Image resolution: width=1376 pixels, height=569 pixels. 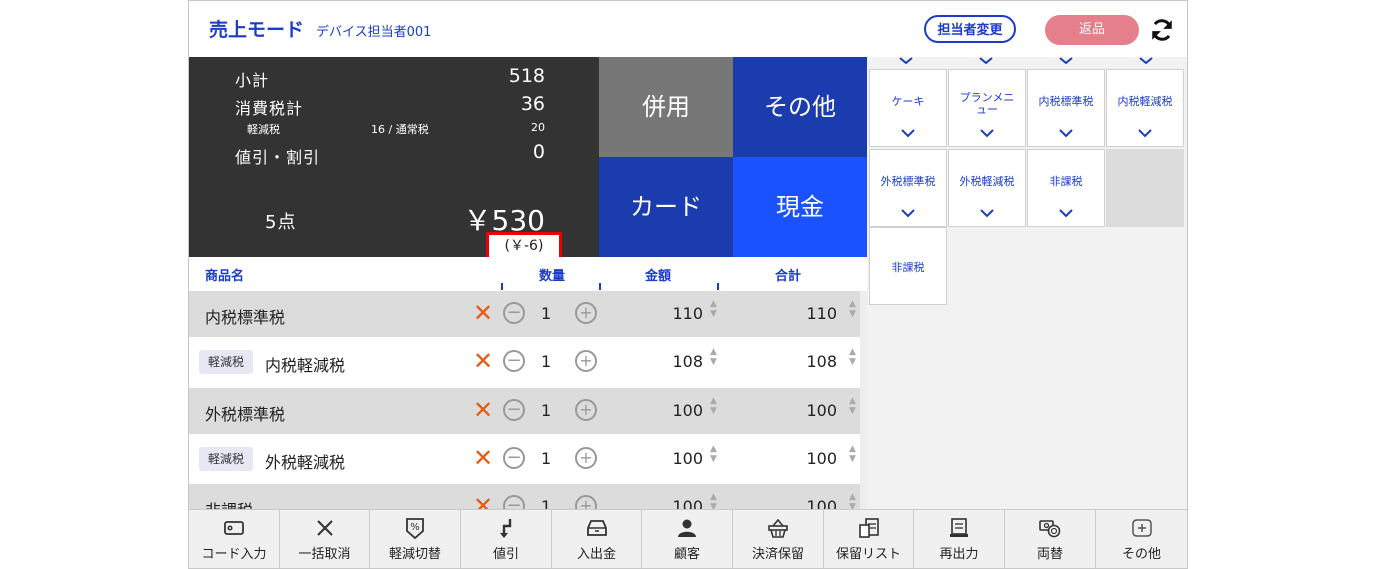 I want to click on category-inclusive-reduced: 内税軽減税, so click(x=1145, y=108).